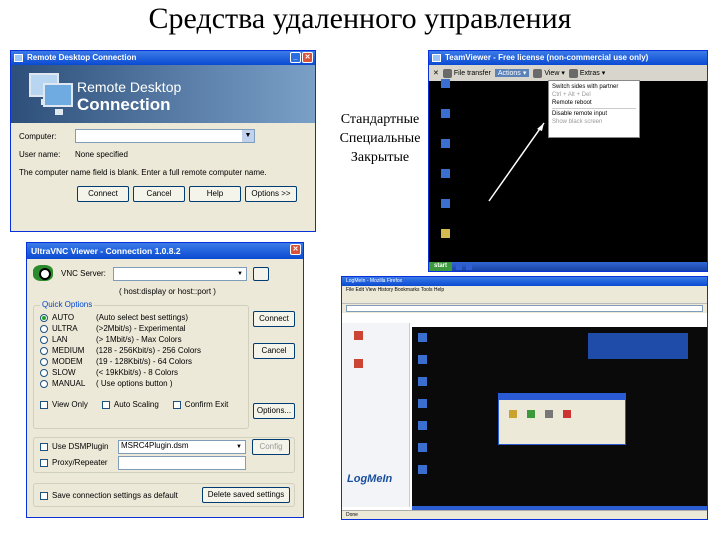 This screenshot has width=720, height=540. Describe the element at coordinates (64, 404) in the screenshot. I see `view-only-checkbox: View Only` at that location.